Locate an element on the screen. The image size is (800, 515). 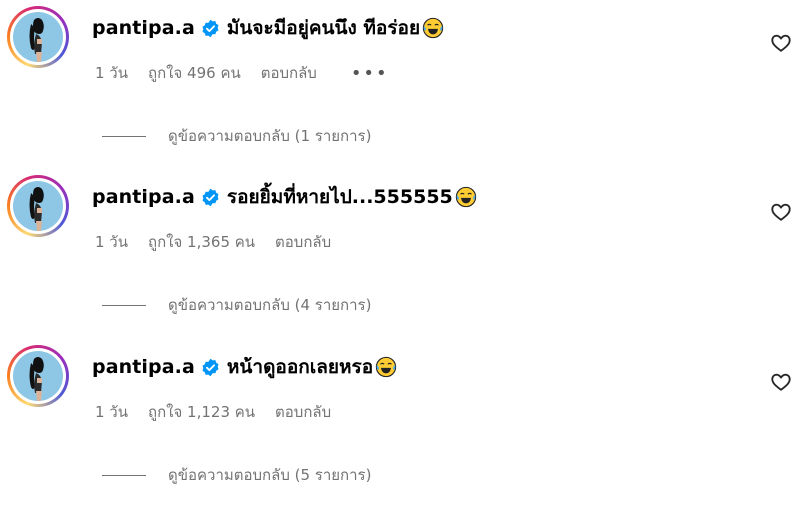
view-replies-button: ดูข้อความตอบกลับ (1 รายการ) is located at coordinates (236, 136).